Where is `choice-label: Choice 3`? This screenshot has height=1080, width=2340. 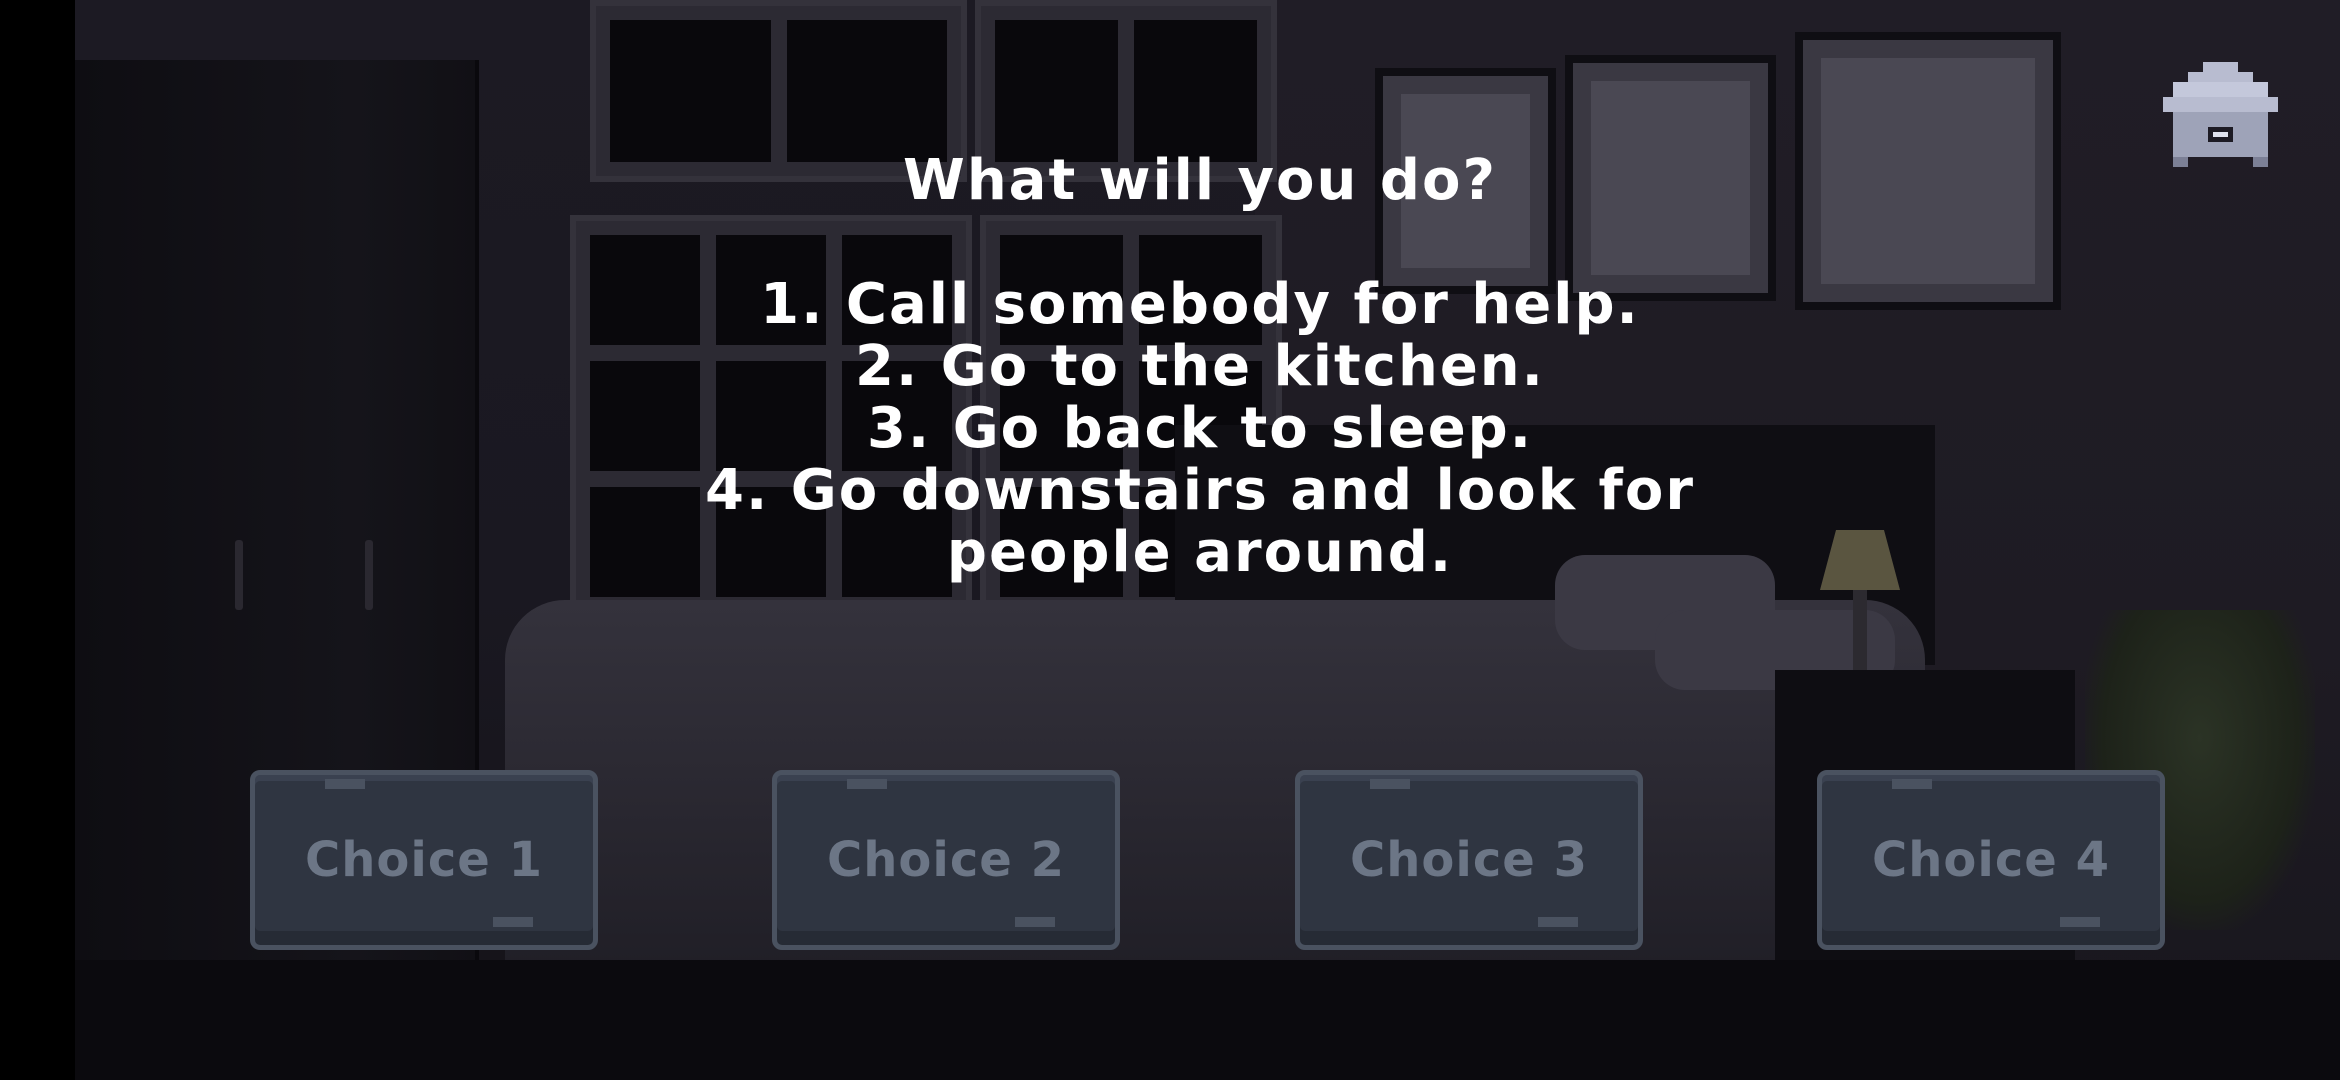 choice-label: Choice 3 is located at coordinates (1469, 860).